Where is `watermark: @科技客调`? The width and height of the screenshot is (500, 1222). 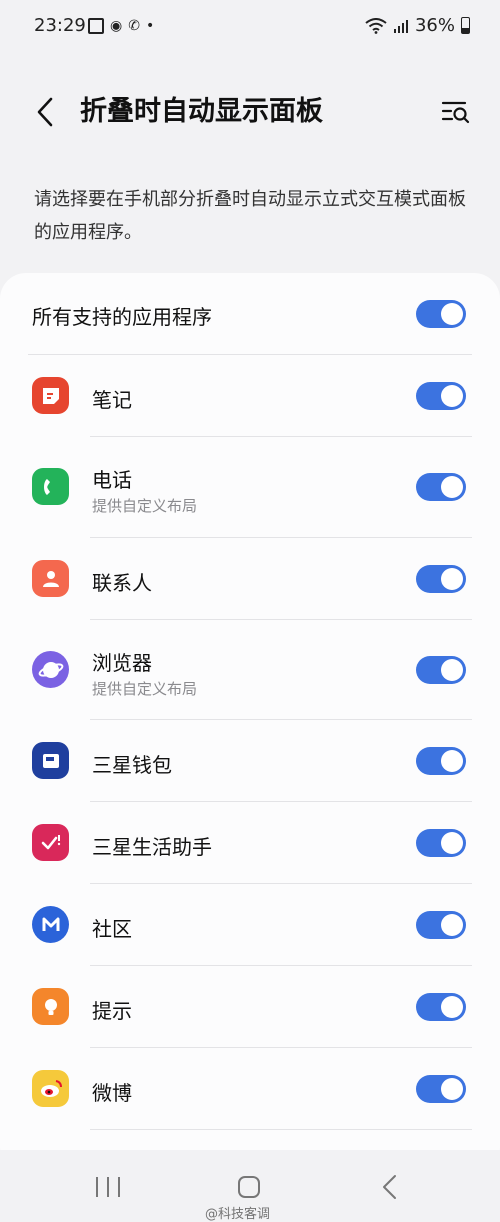 watermark: @科技客调 is located at coordinates (238, 1214).